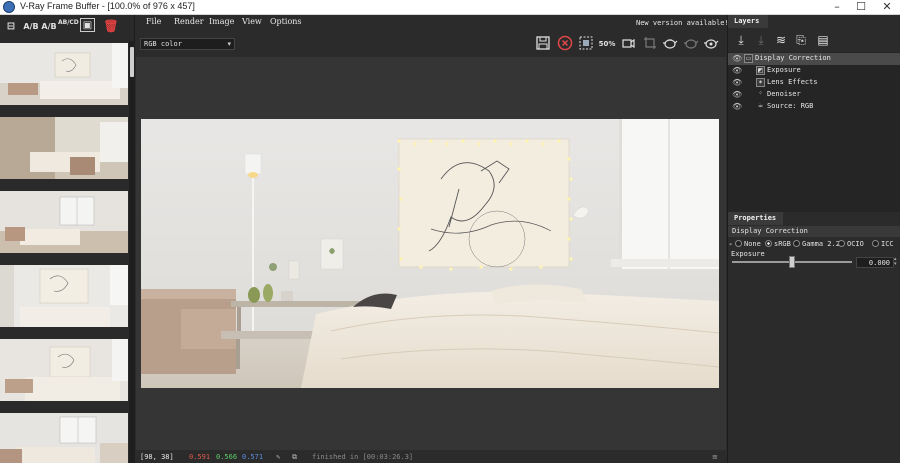 The image size is (900, 463). What do you see at coordinates (650, 44) in the screenshot?
I see `crop-region-icon` at bounding box center [650, 44].